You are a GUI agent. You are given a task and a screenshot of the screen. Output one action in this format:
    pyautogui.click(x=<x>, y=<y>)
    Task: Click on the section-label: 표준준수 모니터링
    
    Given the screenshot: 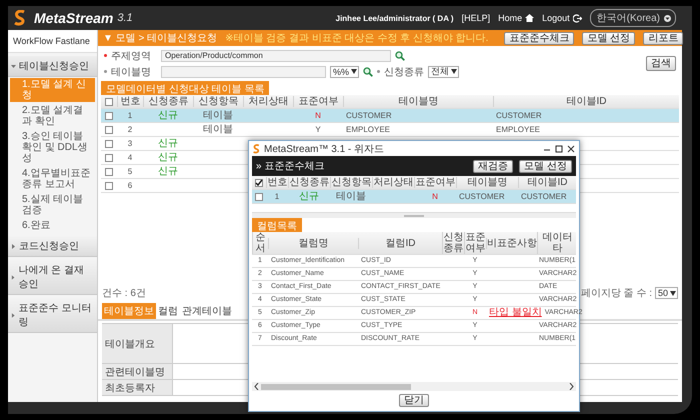 What is the action you would take?
    pyautogui.click(x=55, y=315)
    